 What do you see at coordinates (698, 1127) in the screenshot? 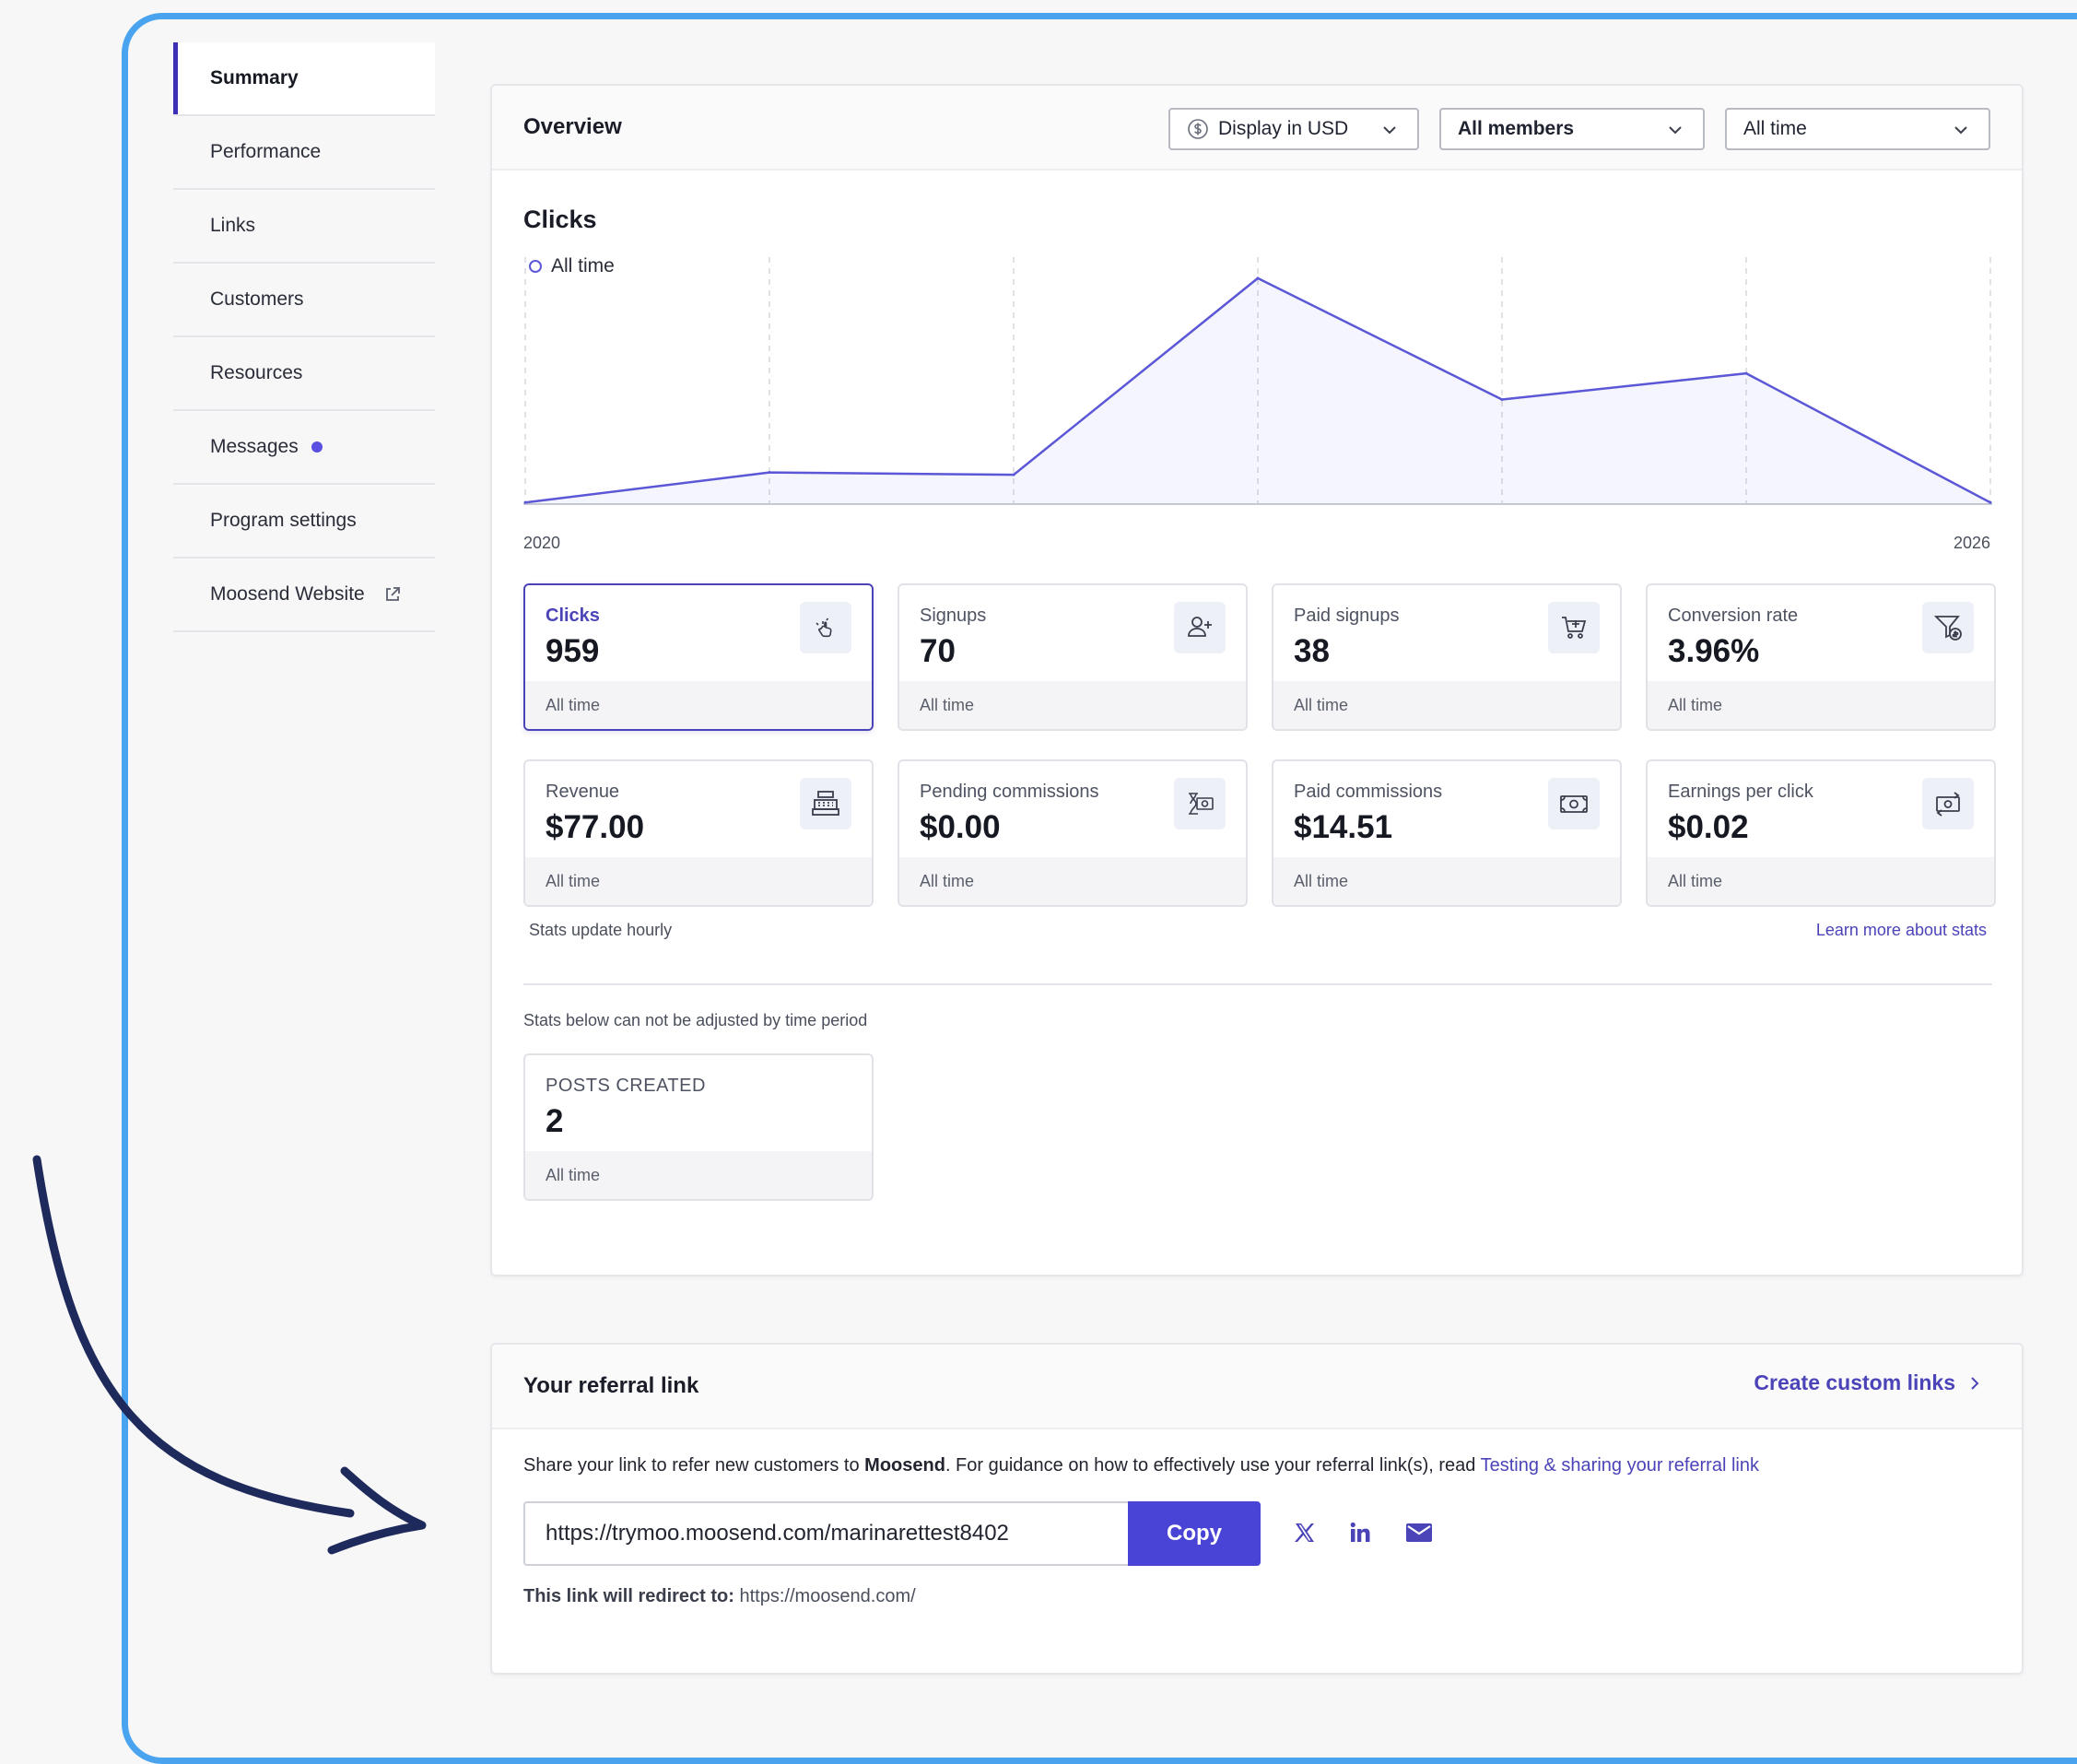
I see `stat-card-posts-created: POSTS CREATED 2 All time` at bounding box center [698, 1127].